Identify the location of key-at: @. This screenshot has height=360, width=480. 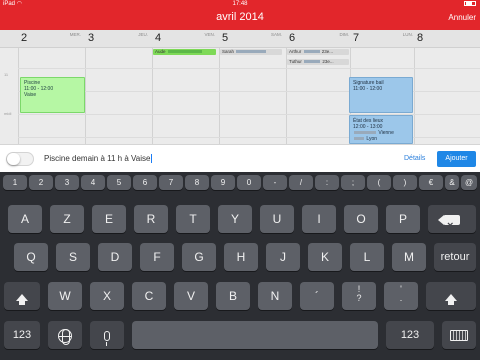
(469, 182).